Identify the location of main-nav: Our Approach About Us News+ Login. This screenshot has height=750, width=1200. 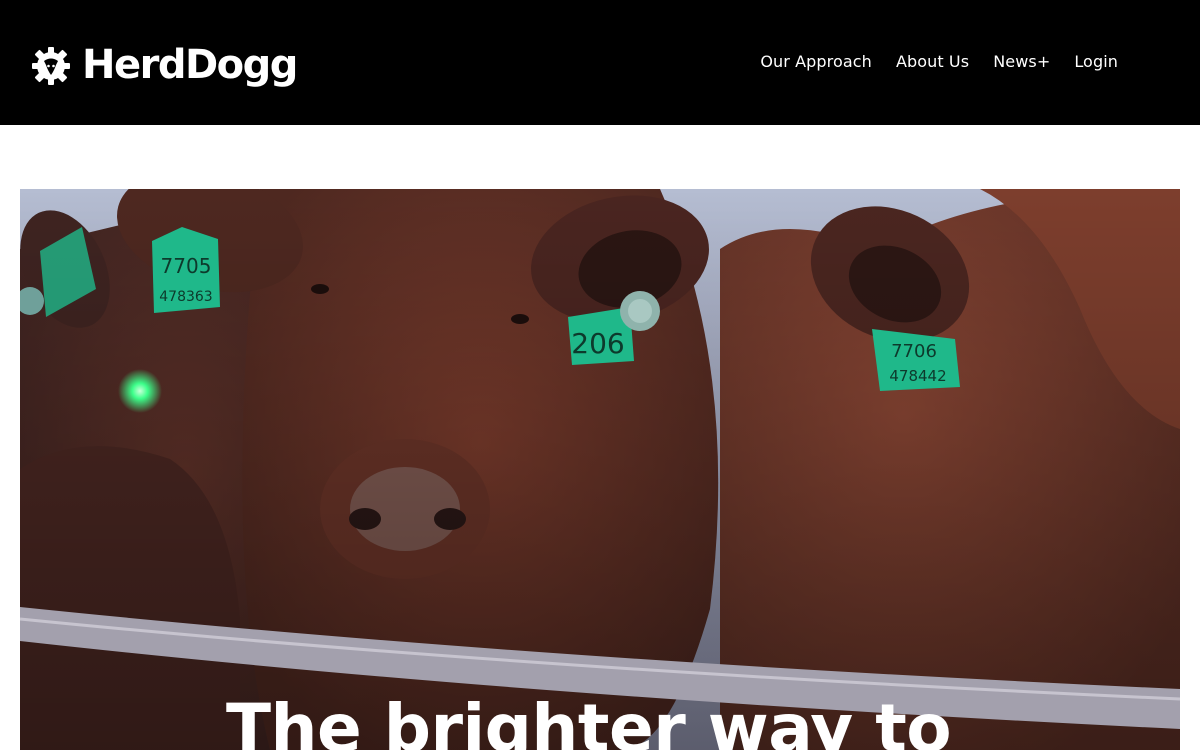
(939, 62).